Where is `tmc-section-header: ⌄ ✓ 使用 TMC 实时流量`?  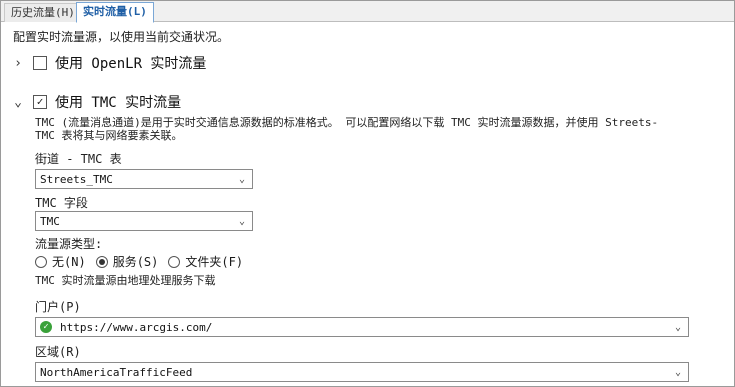
tmc-section-header: ⌄ ✓ 使用 TMC 实时流量 is located at coordinates (96, 102).